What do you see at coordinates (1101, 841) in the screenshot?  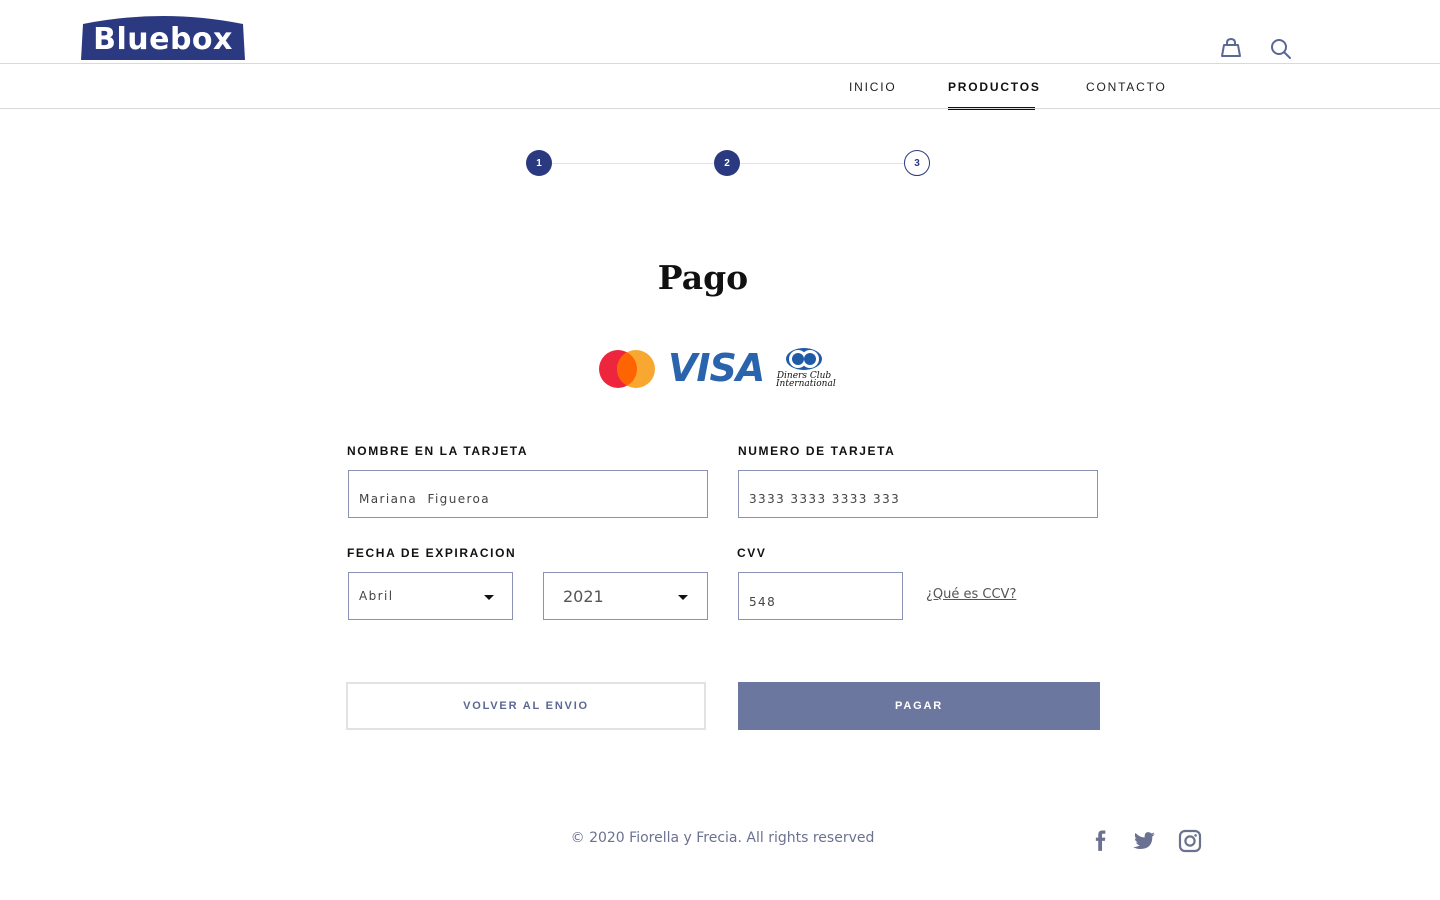 I see `facebook-icon` at bounding box center [1101, 841].